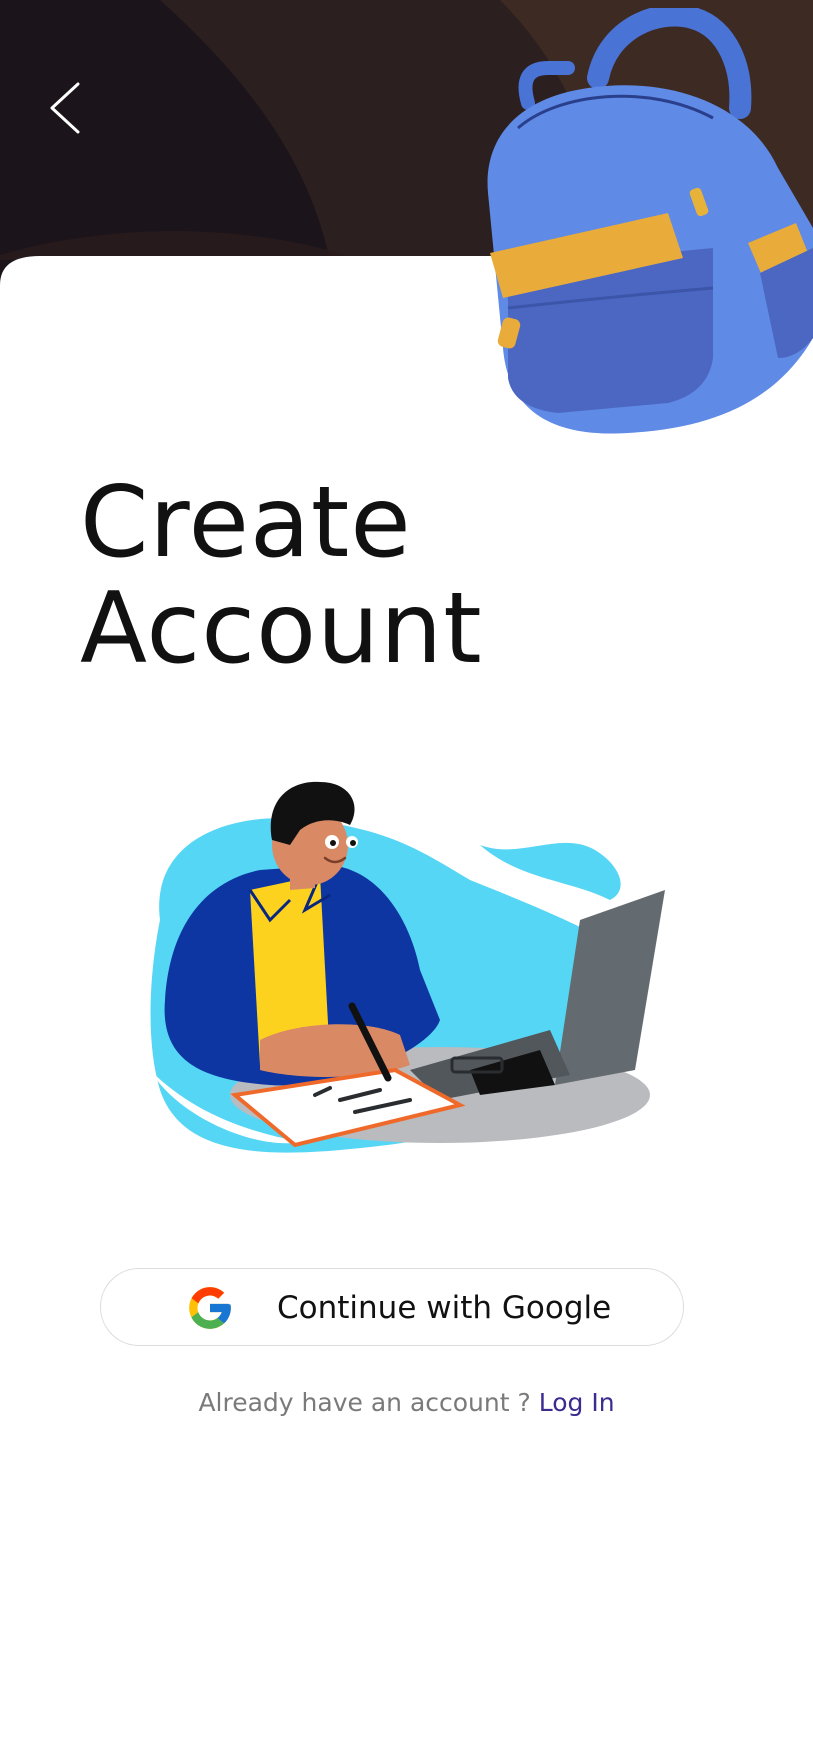  I want to click on title-line-1: Create, so click(246, 523).